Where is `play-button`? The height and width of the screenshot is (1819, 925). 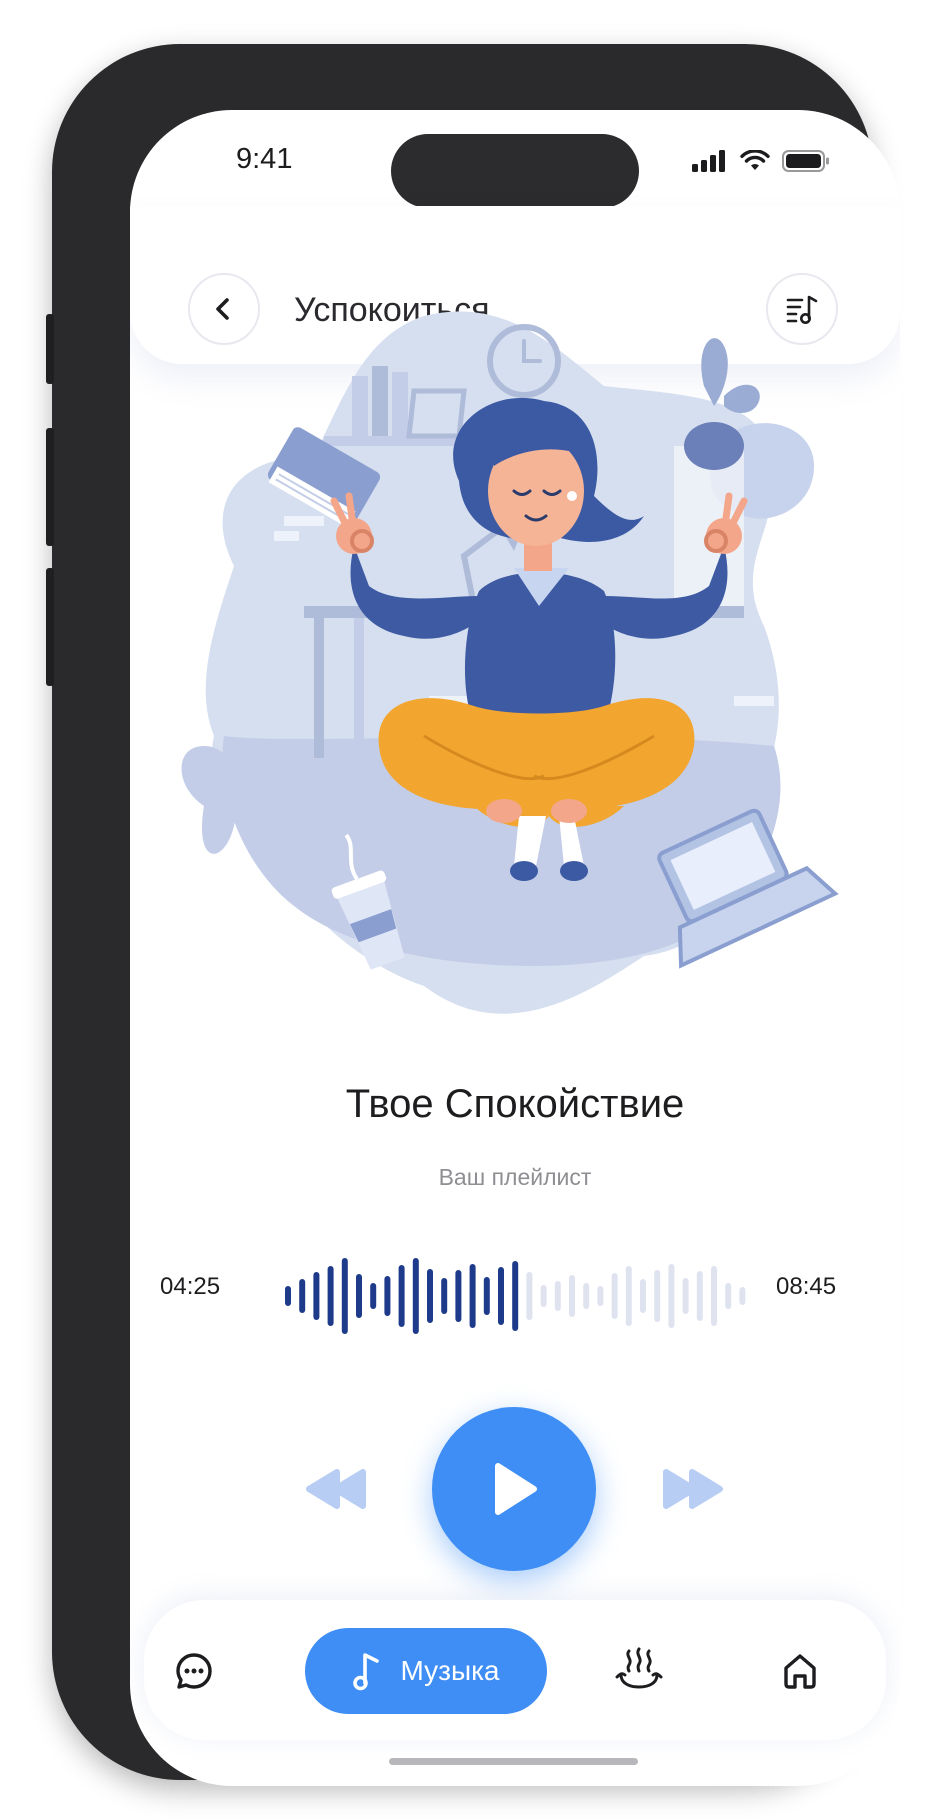
play-button is located at coordinates (514, 1489).